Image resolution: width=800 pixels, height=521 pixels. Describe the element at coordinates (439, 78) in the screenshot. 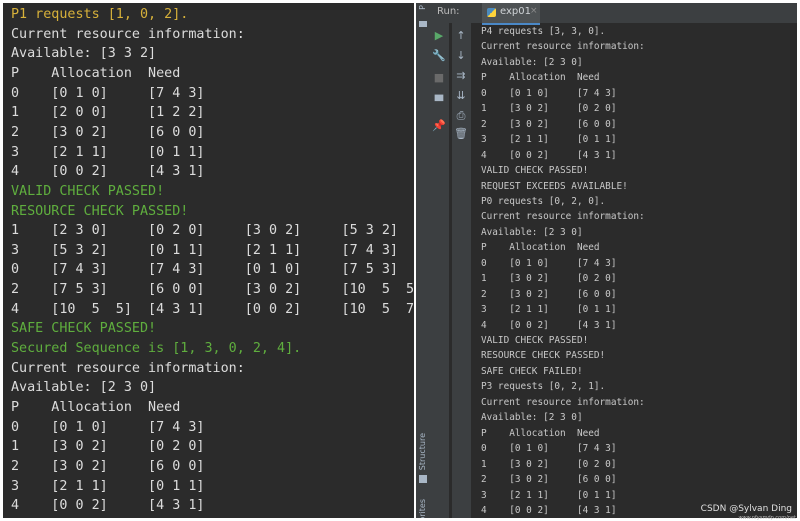

I see `stop-icon: ■` at that location.